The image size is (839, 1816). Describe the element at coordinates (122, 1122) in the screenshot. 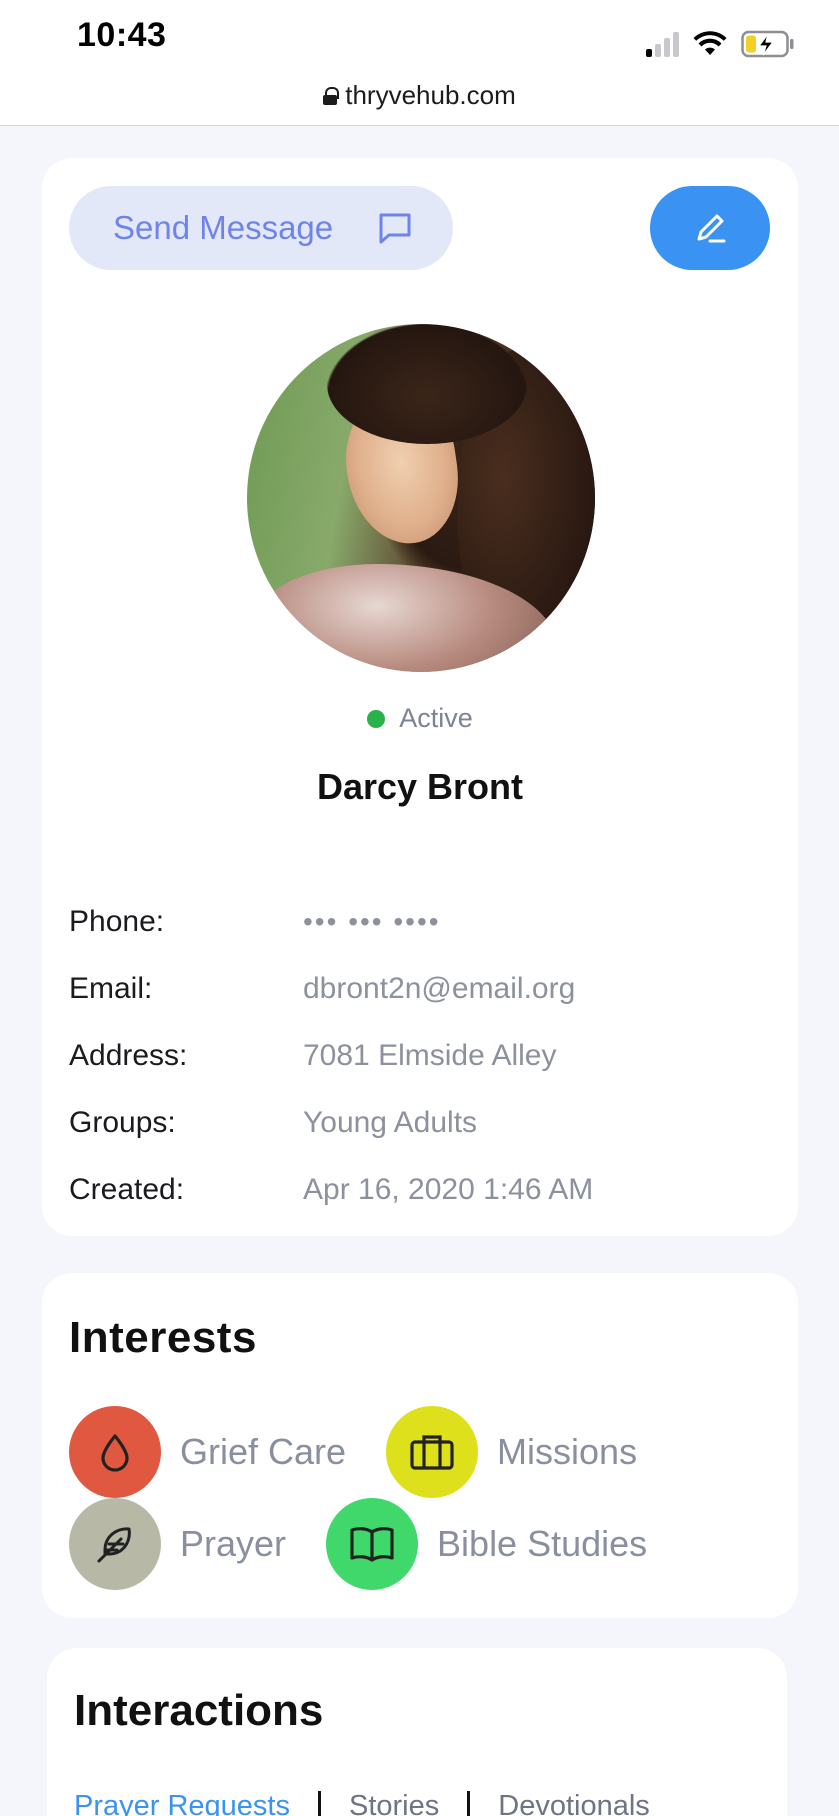

I see `info-label: Groups:` at that location.